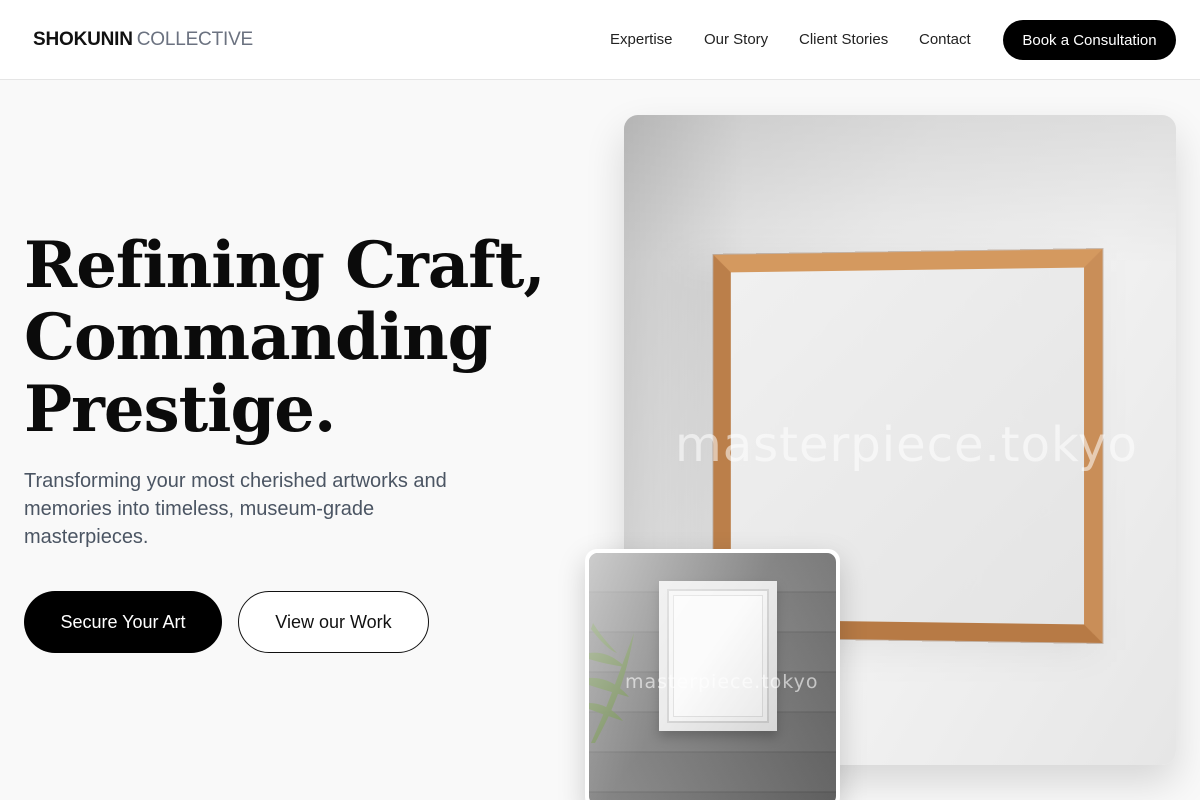 This screenshot has width=1200, height=800. I want to click on brand-name-light: COLLECTIVE, so click(195, 39).